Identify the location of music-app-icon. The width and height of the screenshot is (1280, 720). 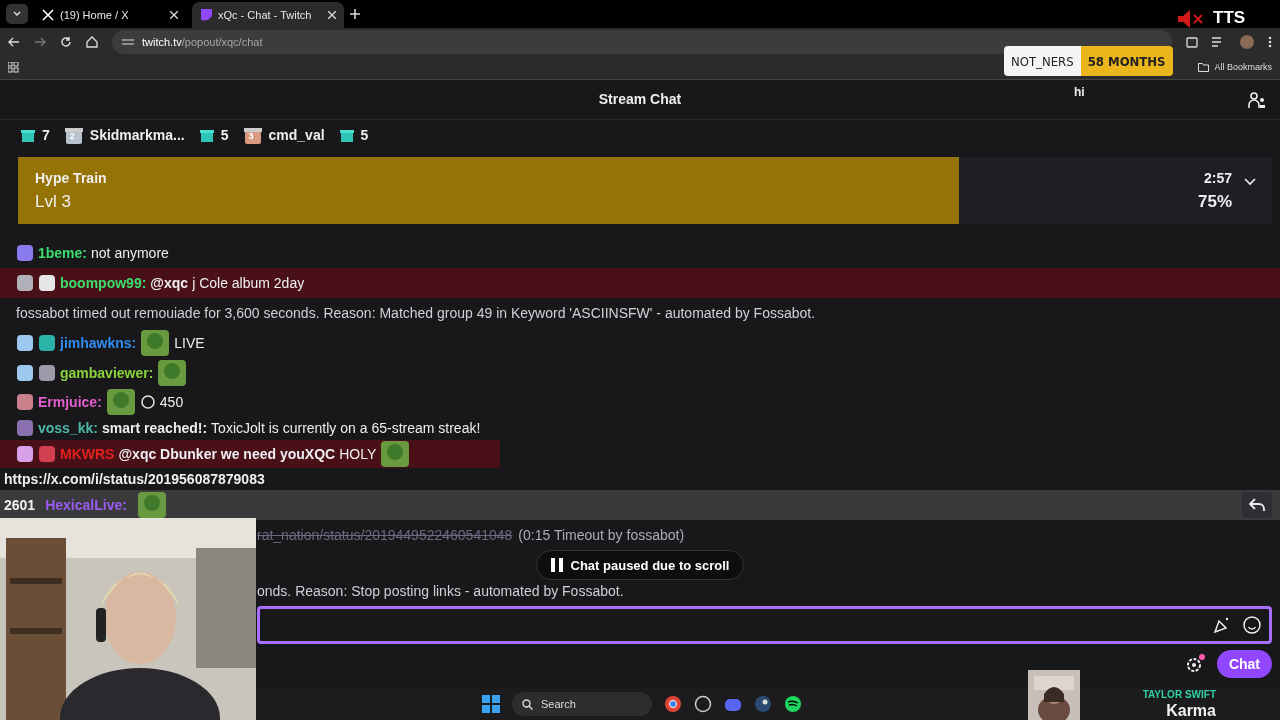
(793, 704).